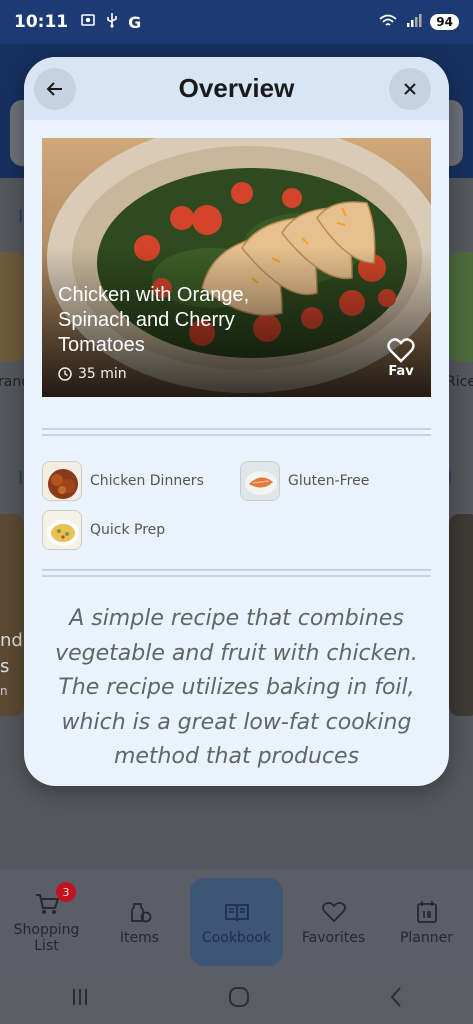 The height and width of the screenshot is (1024, 473). I want to click on back-nav-icon, so click(396, 999).